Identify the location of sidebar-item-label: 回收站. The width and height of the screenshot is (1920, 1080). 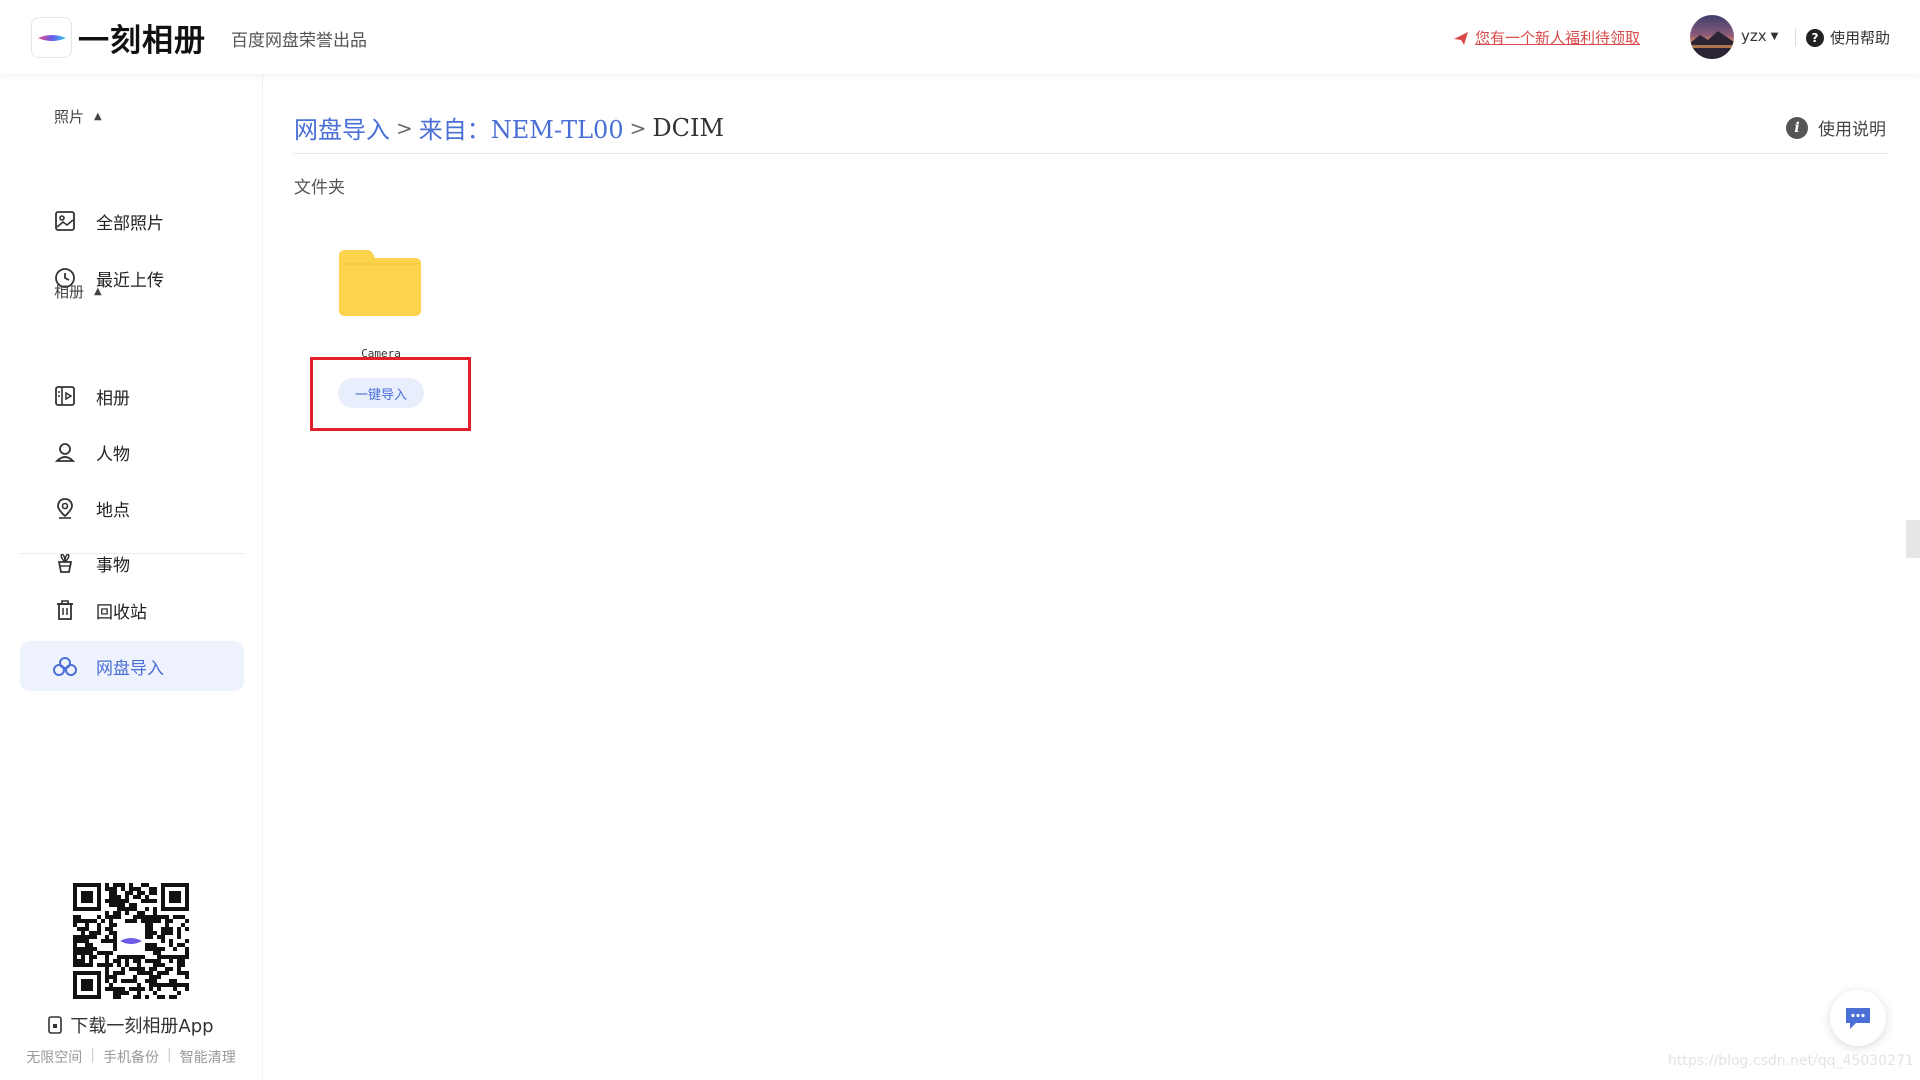
(121, 612).